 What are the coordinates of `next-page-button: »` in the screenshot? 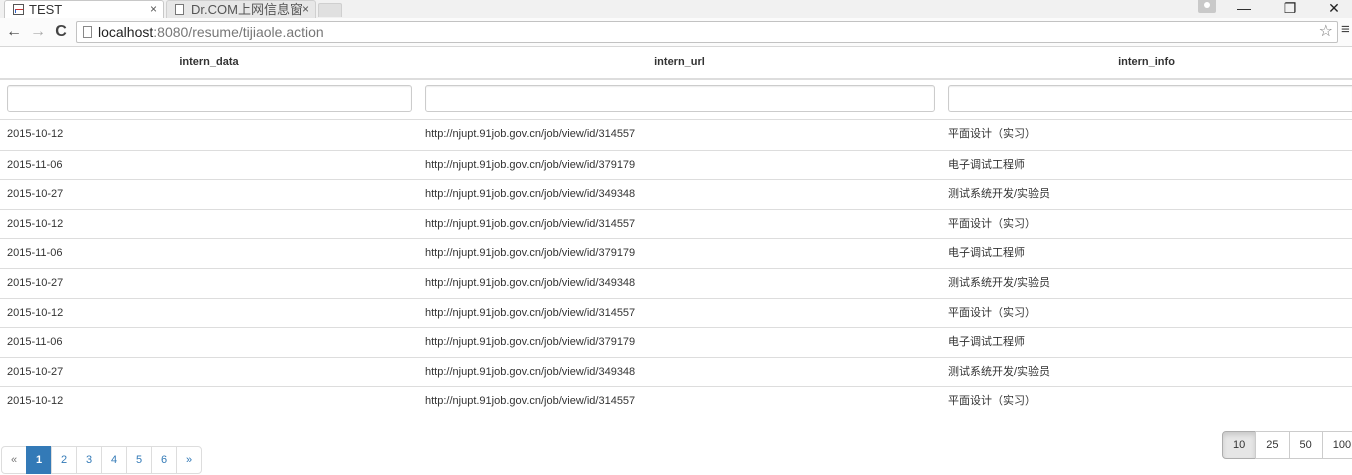 It's located at (189, 460).